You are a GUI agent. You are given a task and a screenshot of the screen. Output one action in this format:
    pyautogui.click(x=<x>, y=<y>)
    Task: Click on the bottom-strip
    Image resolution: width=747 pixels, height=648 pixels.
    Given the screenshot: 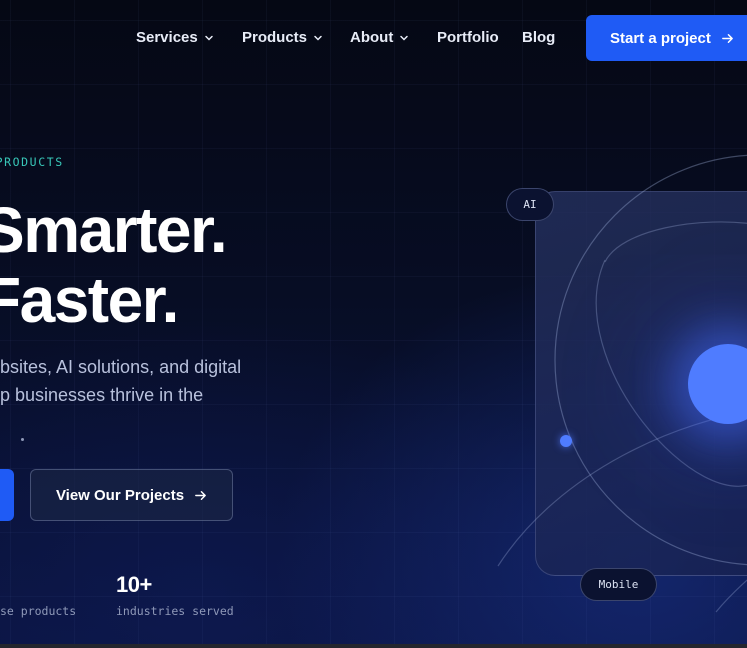 What is the action you would take?
    pyautogui.click(x=373, y=646)
    